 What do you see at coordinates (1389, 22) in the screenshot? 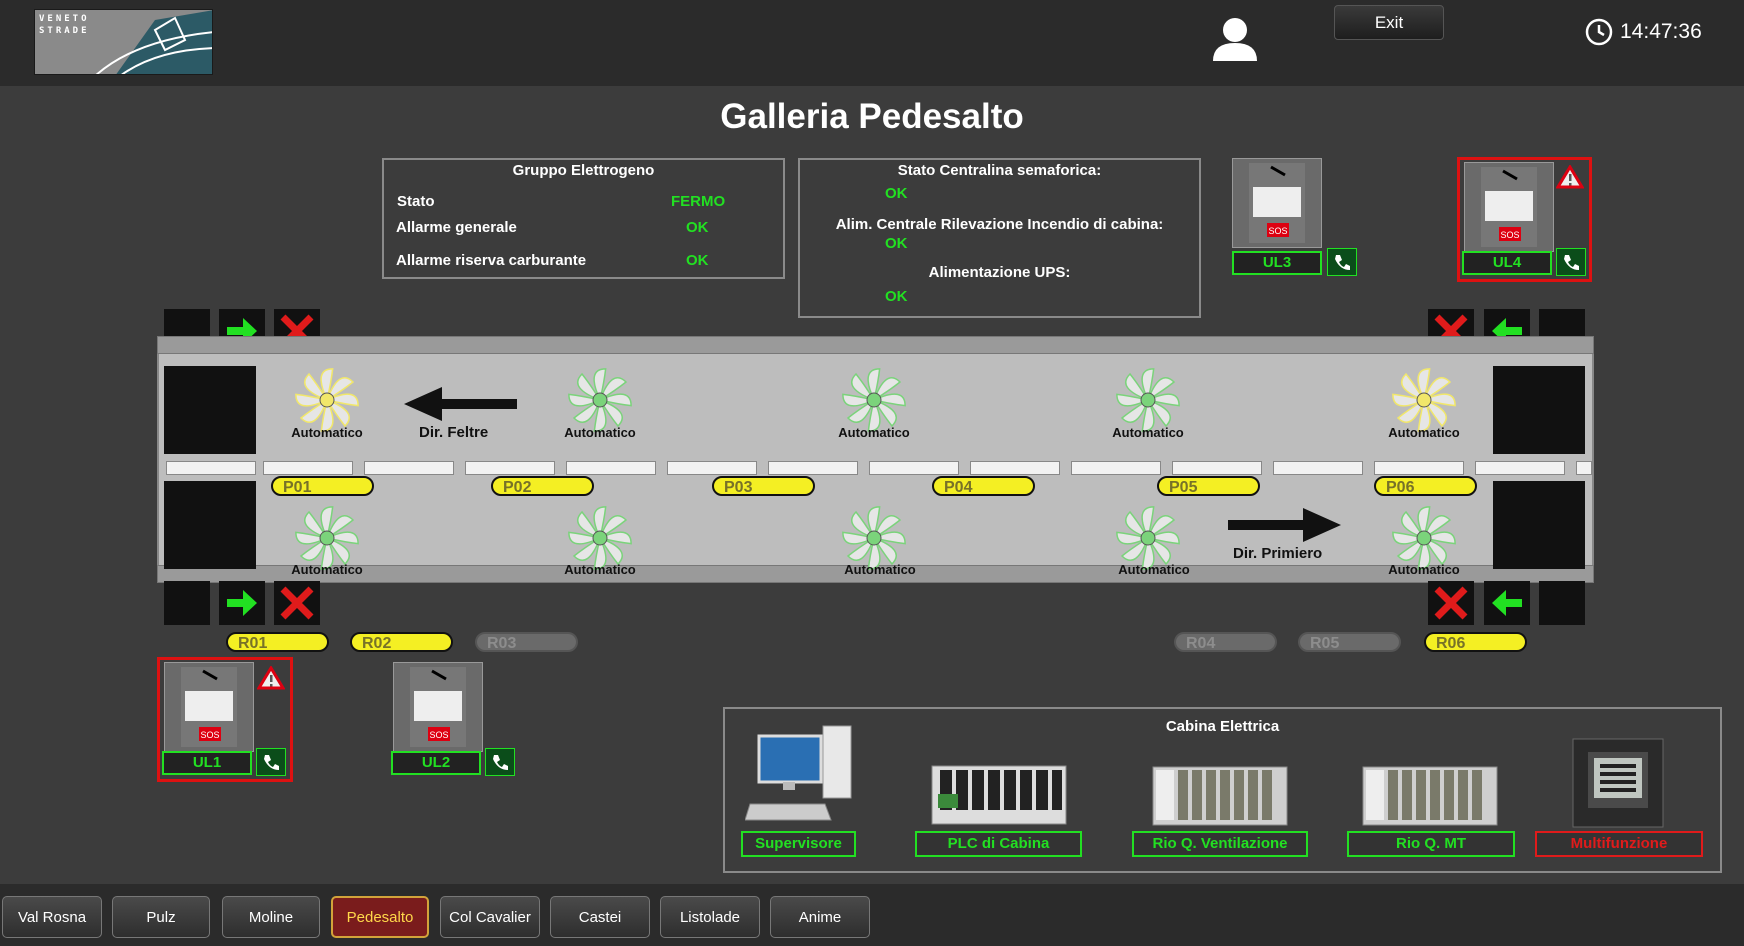
I see `exit-button: Exit` at bounding box center [1389, 22].